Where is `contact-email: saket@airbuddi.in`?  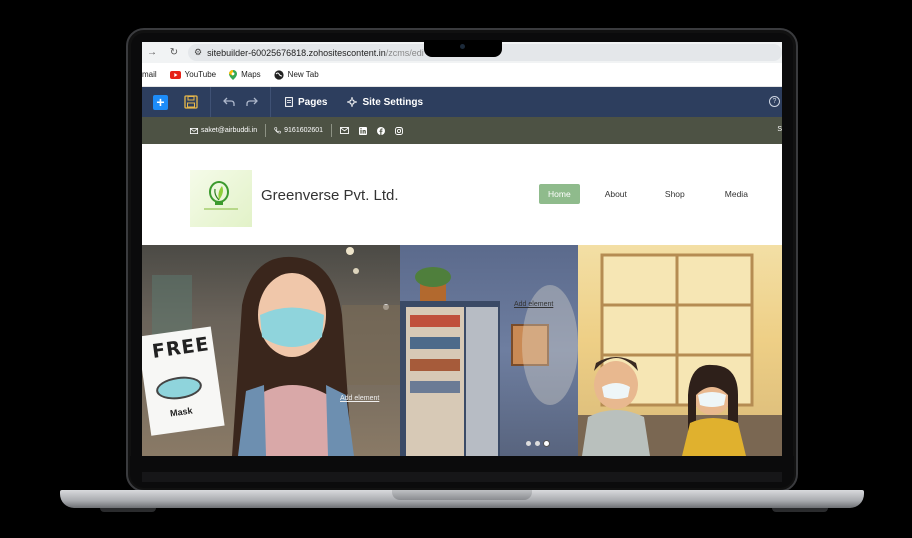
contact-email: saket@airbuddi.in is located at coordinates (223, 130).